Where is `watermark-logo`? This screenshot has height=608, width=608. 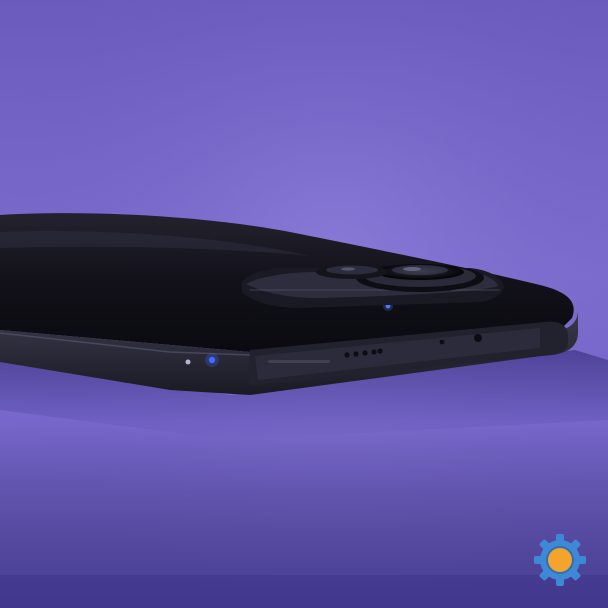
watermark-logo is located at coordinates (560, 560).